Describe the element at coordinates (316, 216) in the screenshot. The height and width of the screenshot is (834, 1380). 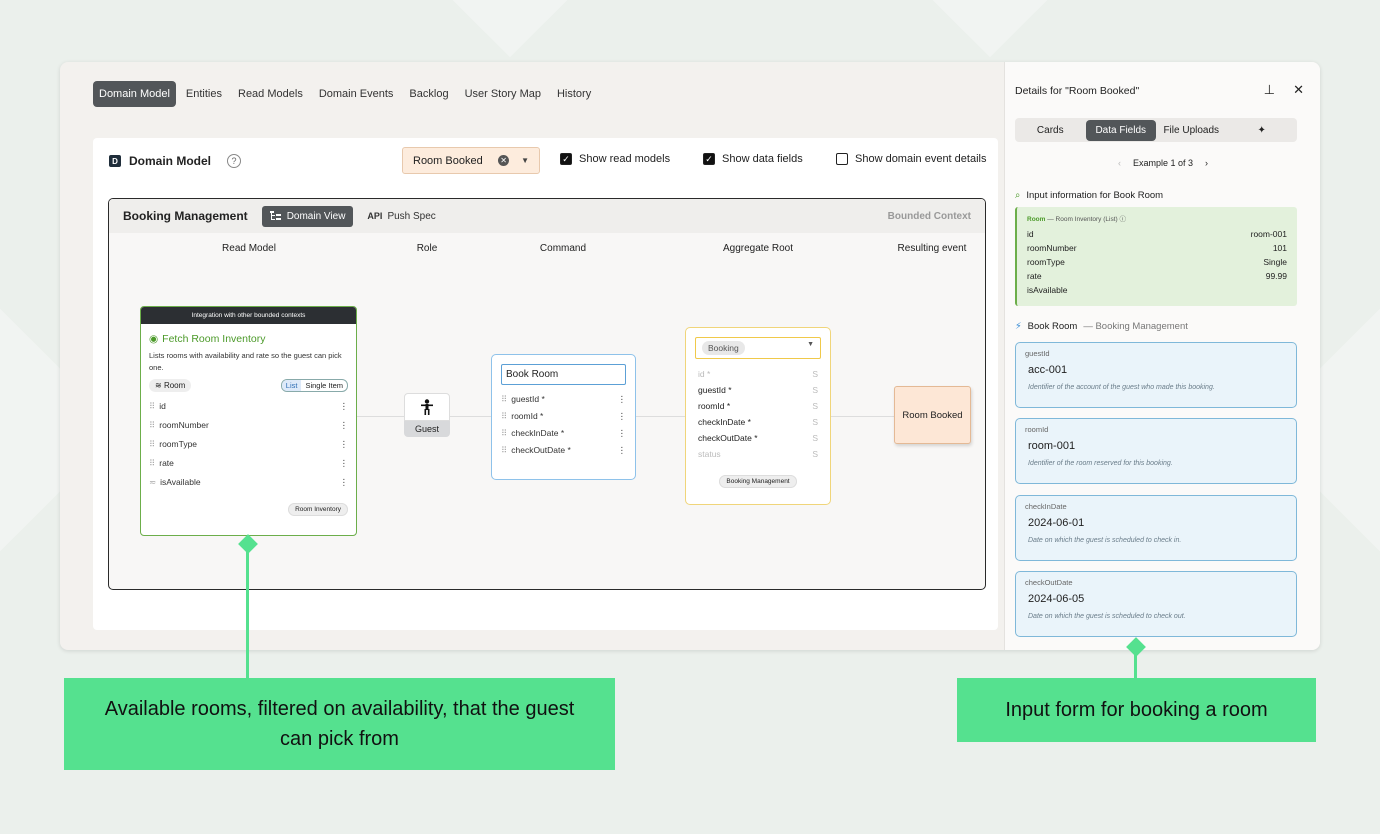
I see `domain-view-label: Domain View` at that location.